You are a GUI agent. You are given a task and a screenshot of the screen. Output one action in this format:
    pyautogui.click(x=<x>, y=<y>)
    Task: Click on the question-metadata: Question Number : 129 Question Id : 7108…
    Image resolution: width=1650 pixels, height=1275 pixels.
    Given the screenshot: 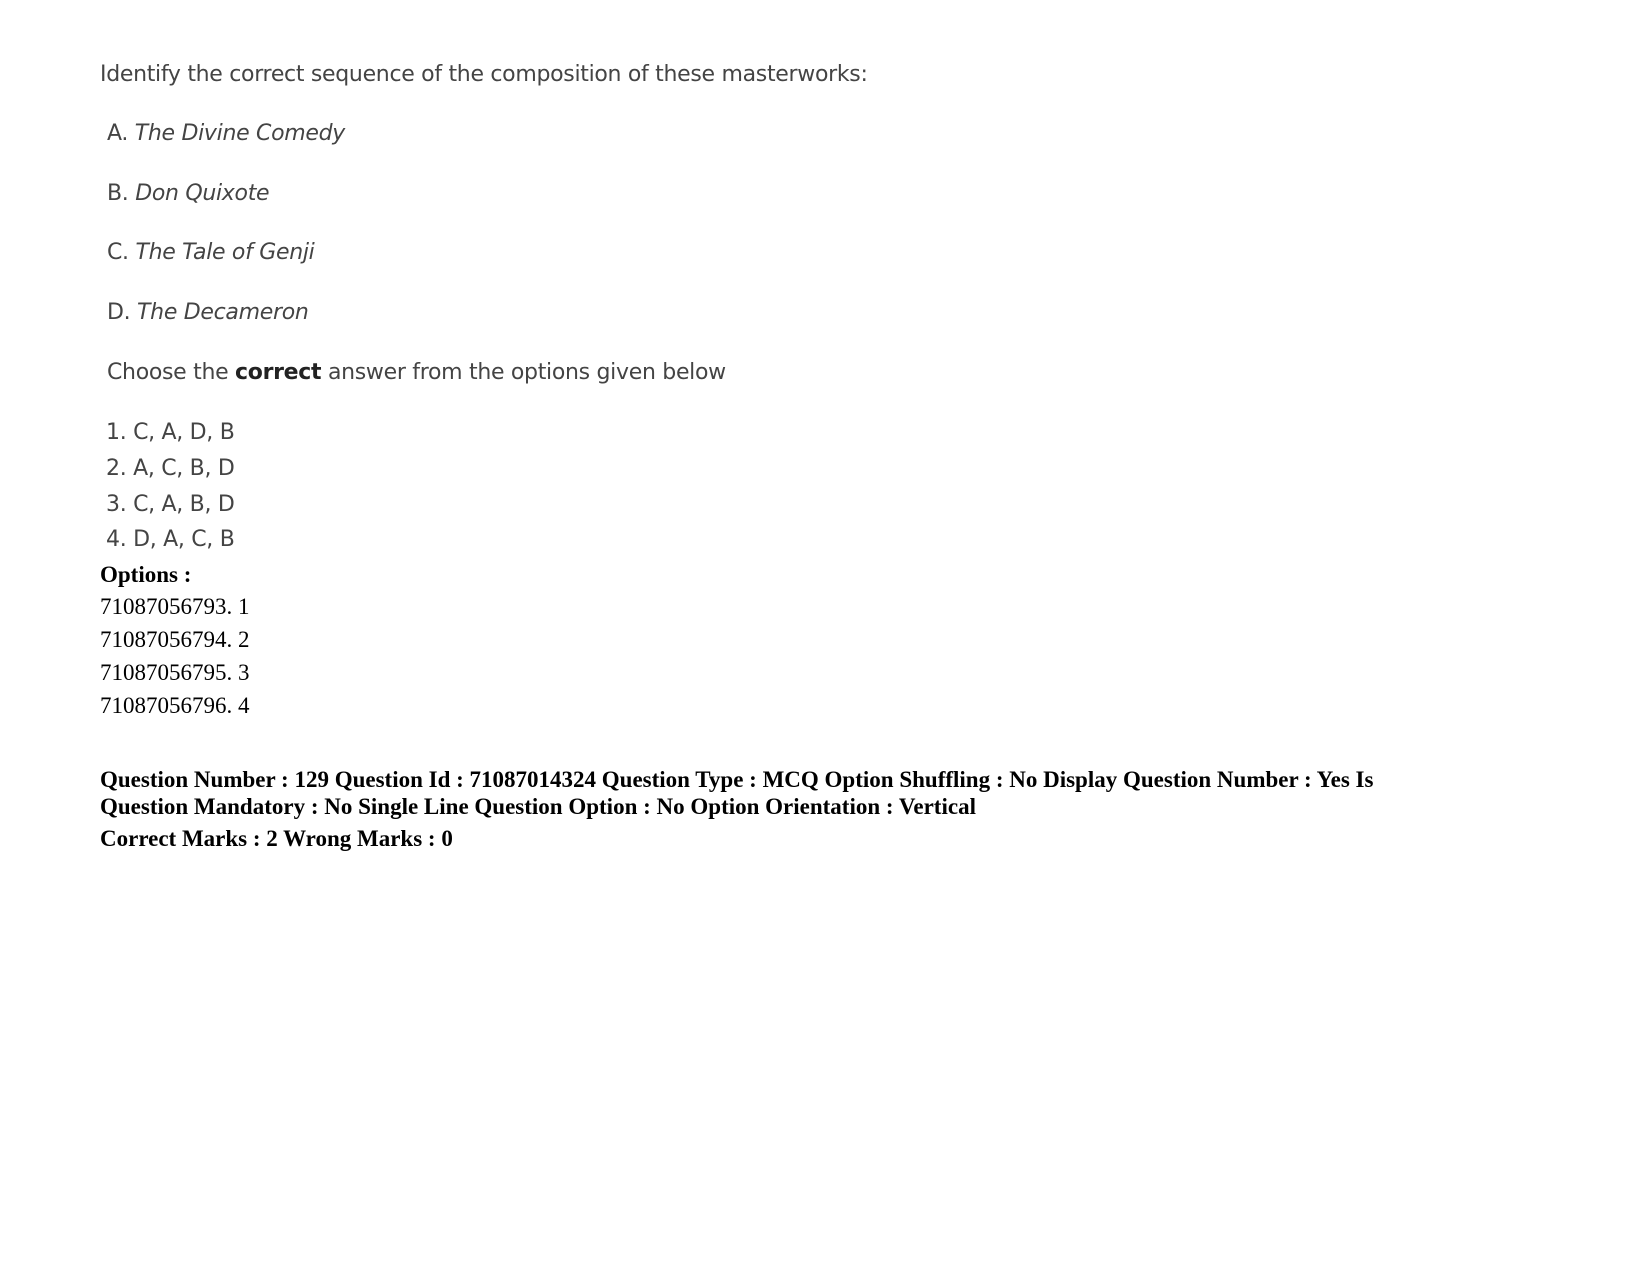 What is the action you would take?
    pyautogui.click(x=780, y=809)
    